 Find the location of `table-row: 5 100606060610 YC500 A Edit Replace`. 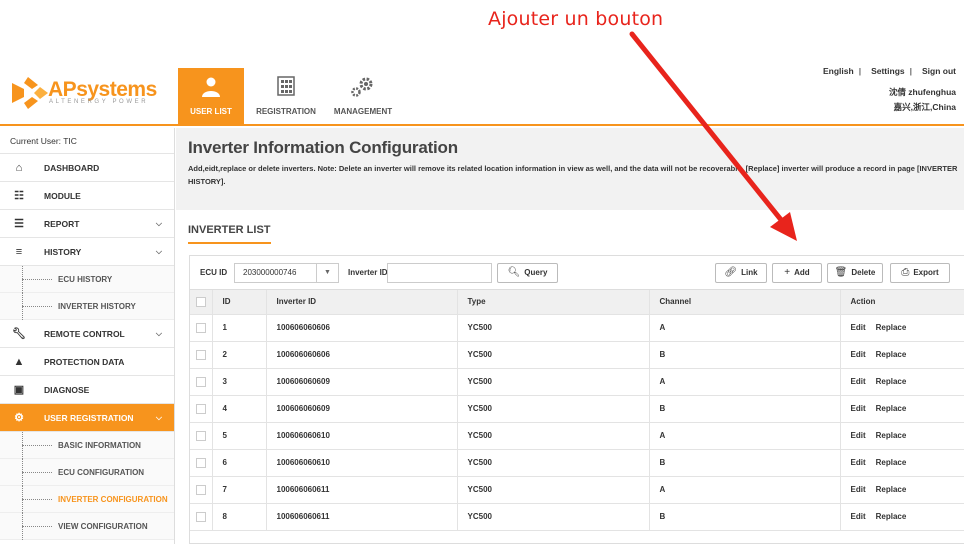

table-row: 5 100606060610 YC500 A Edit Replace is located at coordinates (577, 436).